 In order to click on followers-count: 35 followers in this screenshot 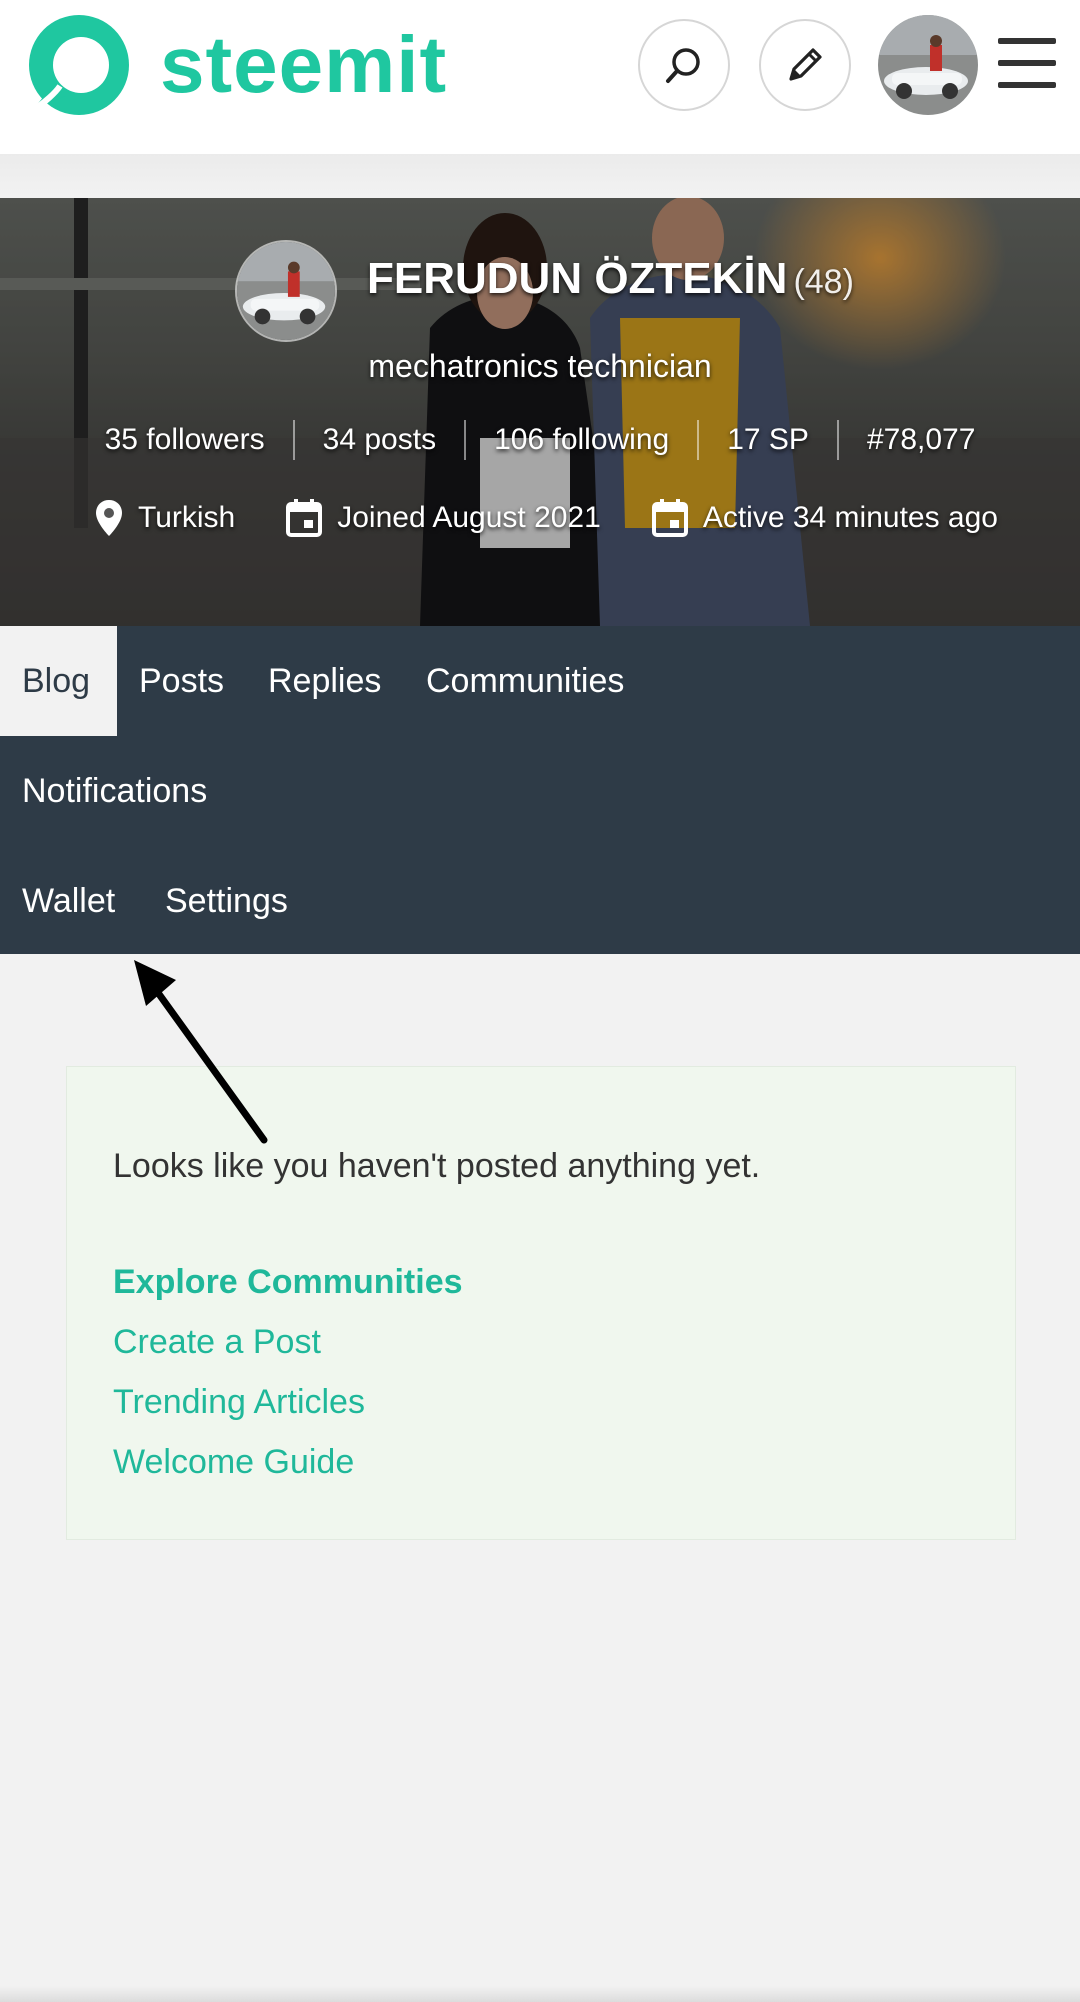, I will do `click(186, 440)`.